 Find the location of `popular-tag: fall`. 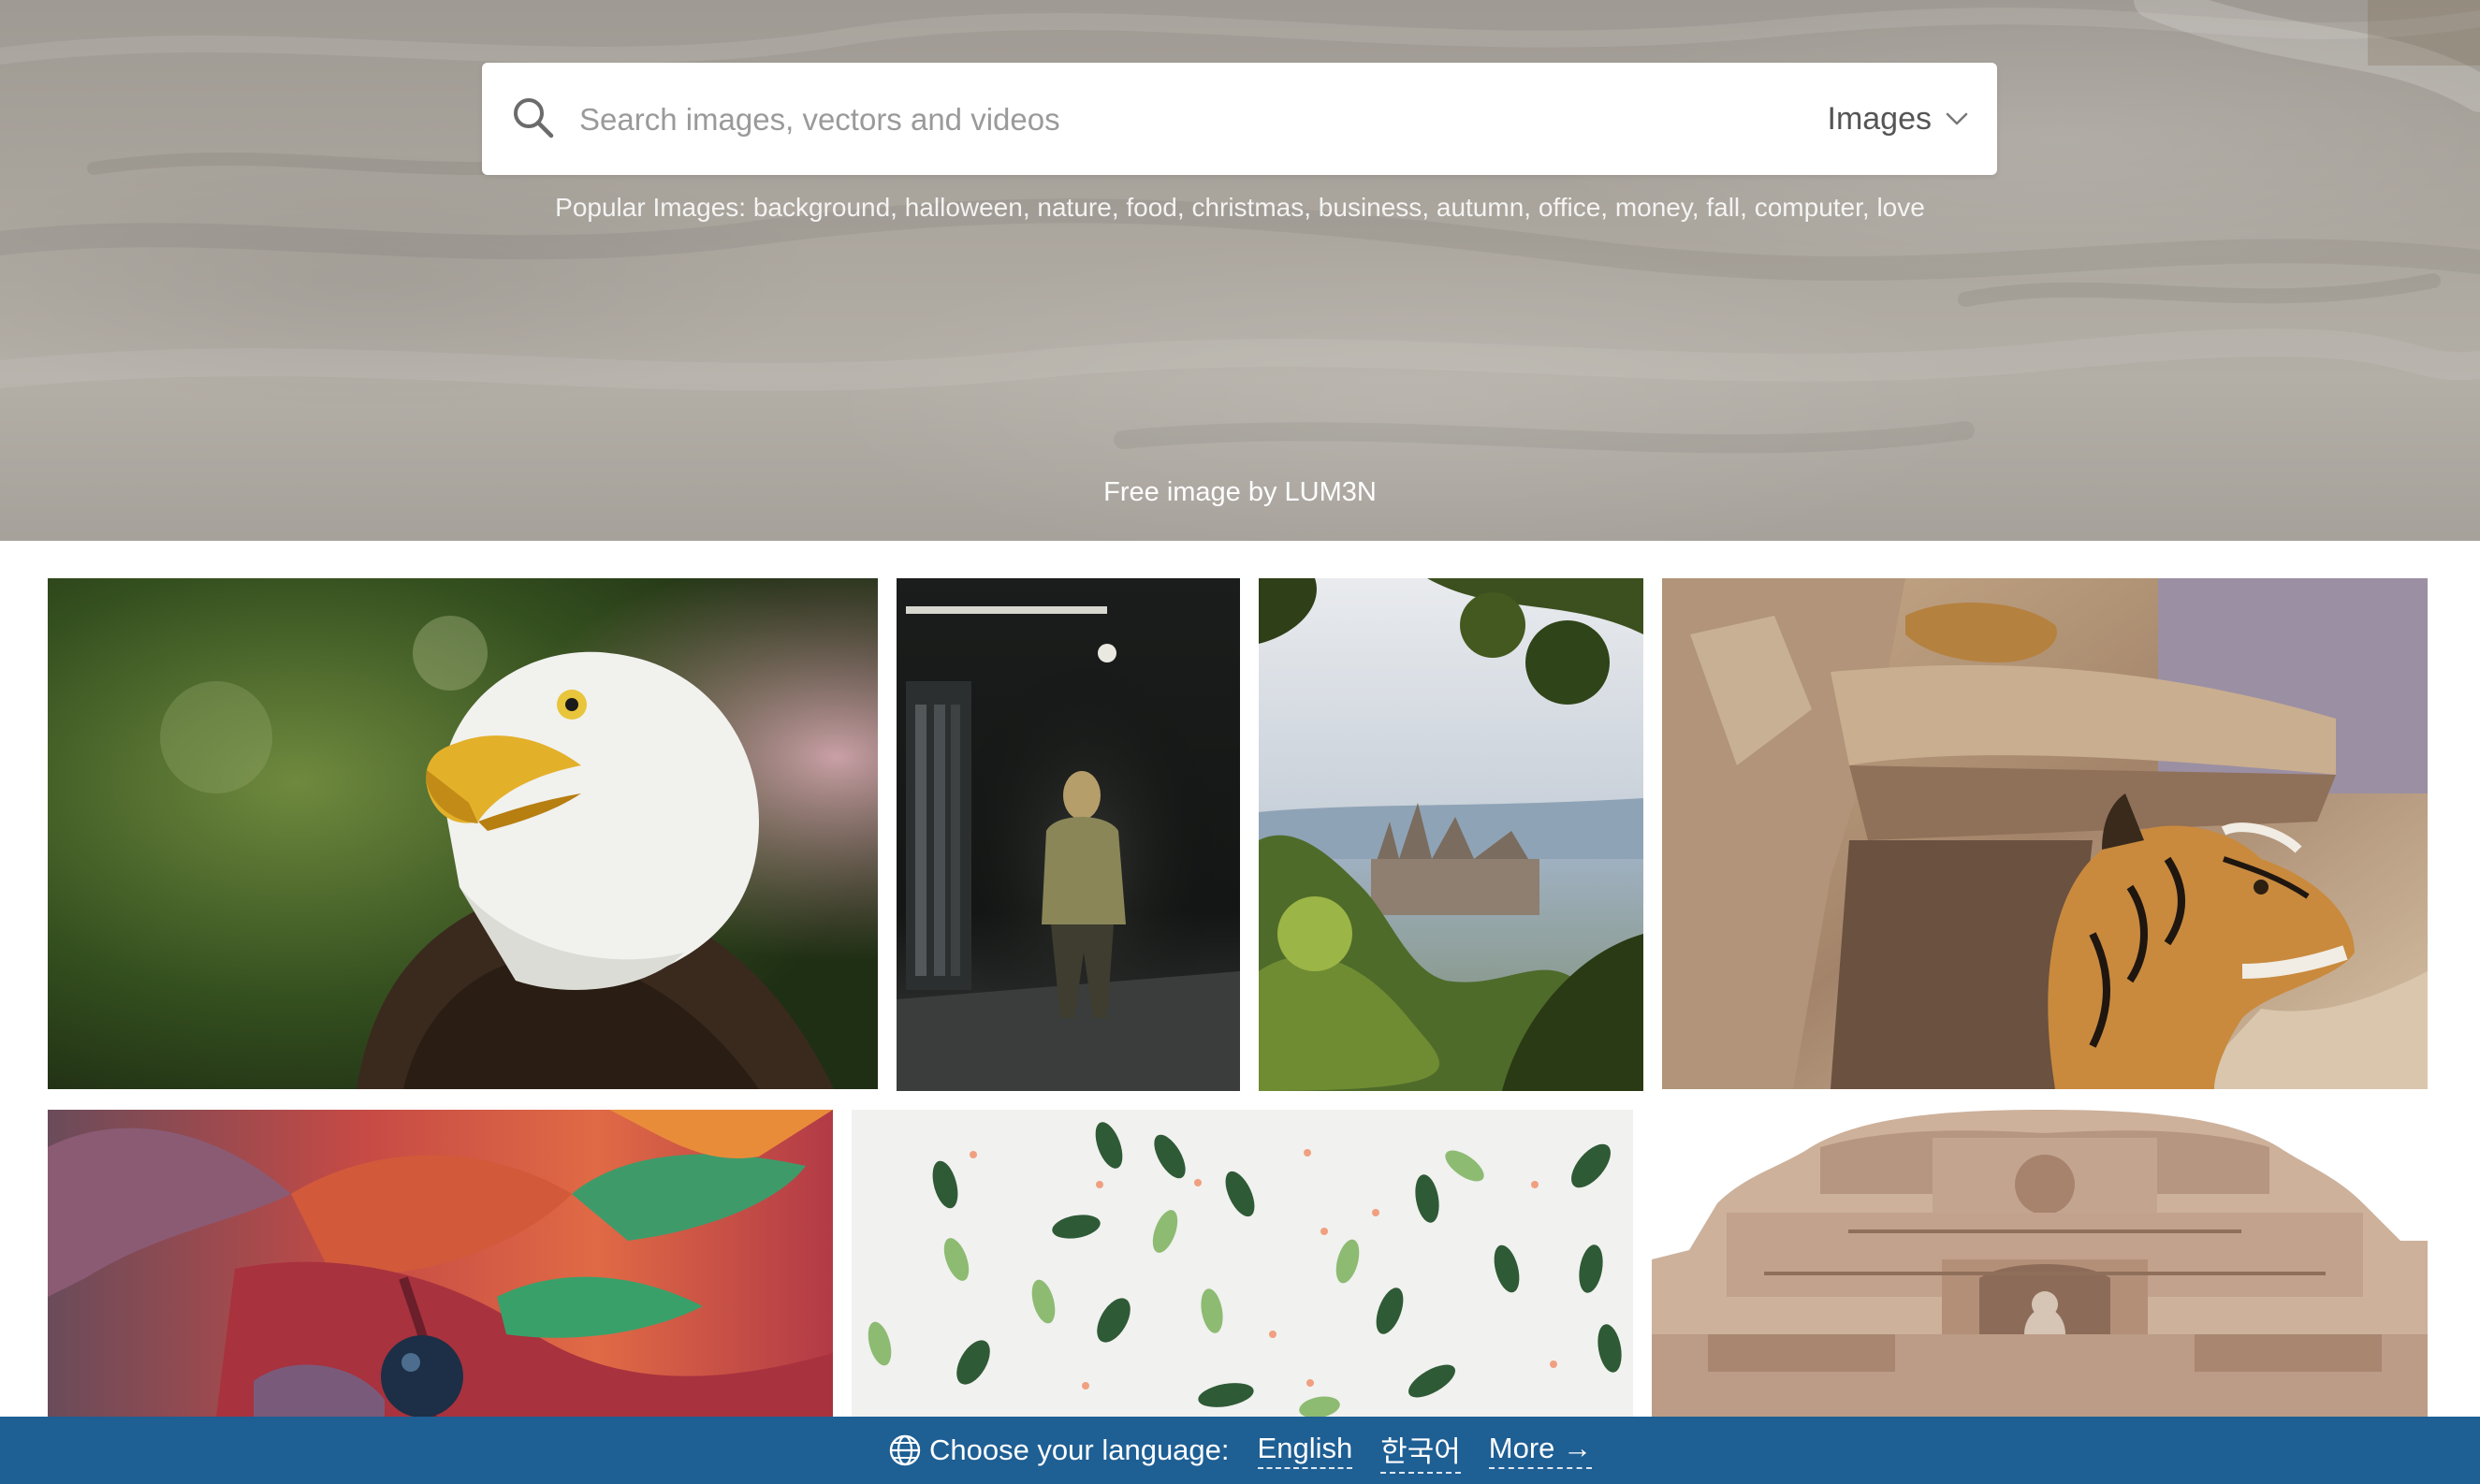

popular-tag: fall is located at coordinates (1723, 207).